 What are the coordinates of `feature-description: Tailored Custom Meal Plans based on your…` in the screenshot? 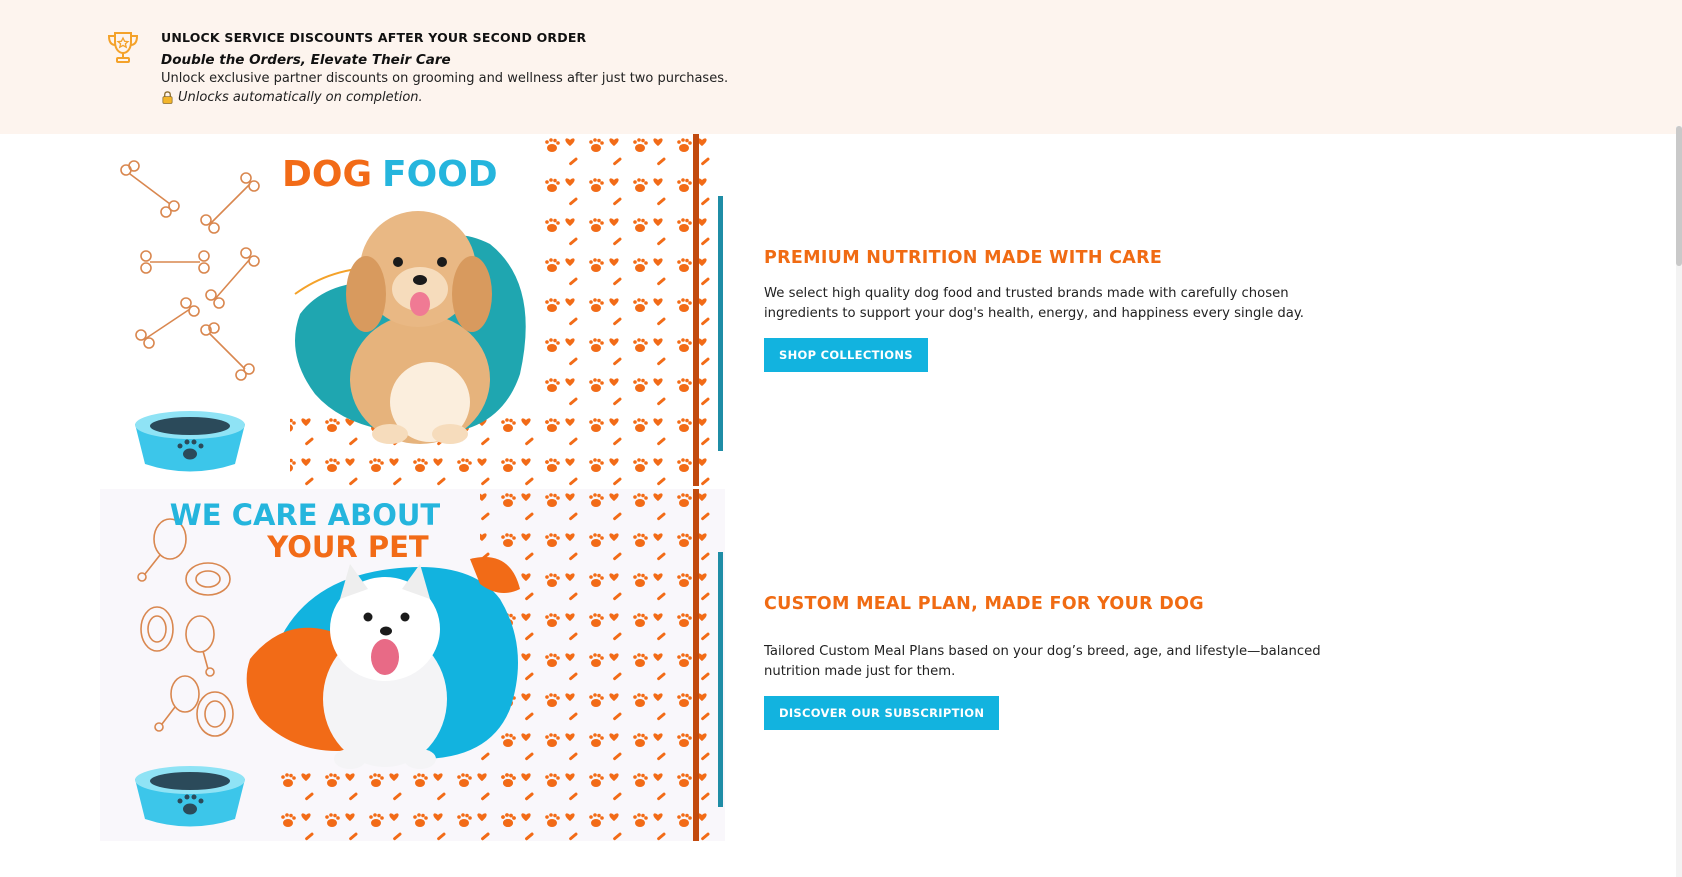 It's located at (1042, 661).